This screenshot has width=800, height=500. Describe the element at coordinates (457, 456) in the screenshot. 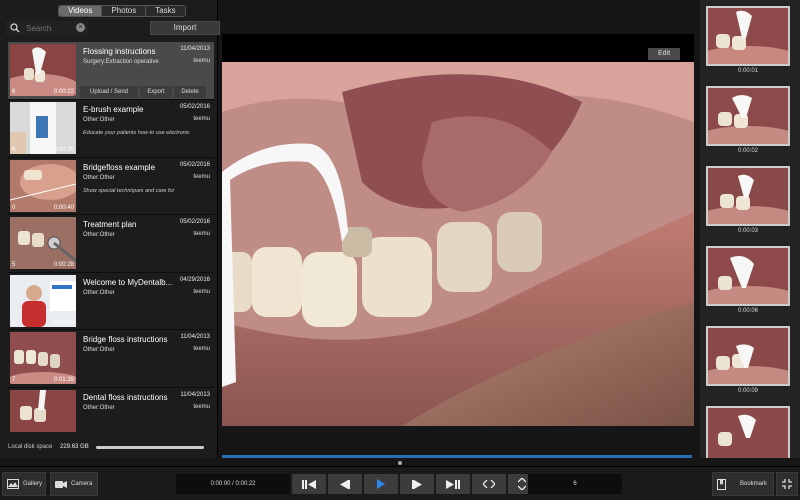

I see `video-timeline` at that location.